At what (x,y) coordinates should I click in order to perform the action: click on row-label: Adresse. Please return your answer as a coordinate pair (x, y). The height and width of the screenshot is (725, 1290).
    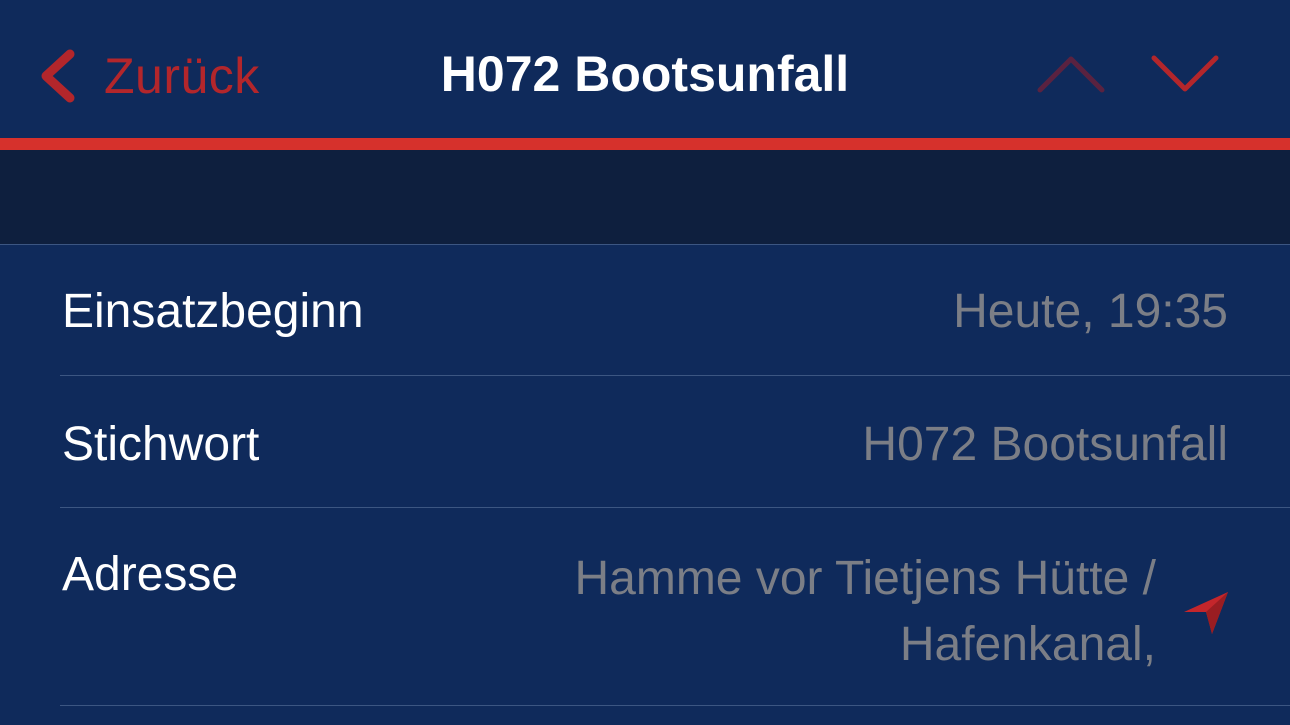
    Looking at the image, I should click on (150, 574).